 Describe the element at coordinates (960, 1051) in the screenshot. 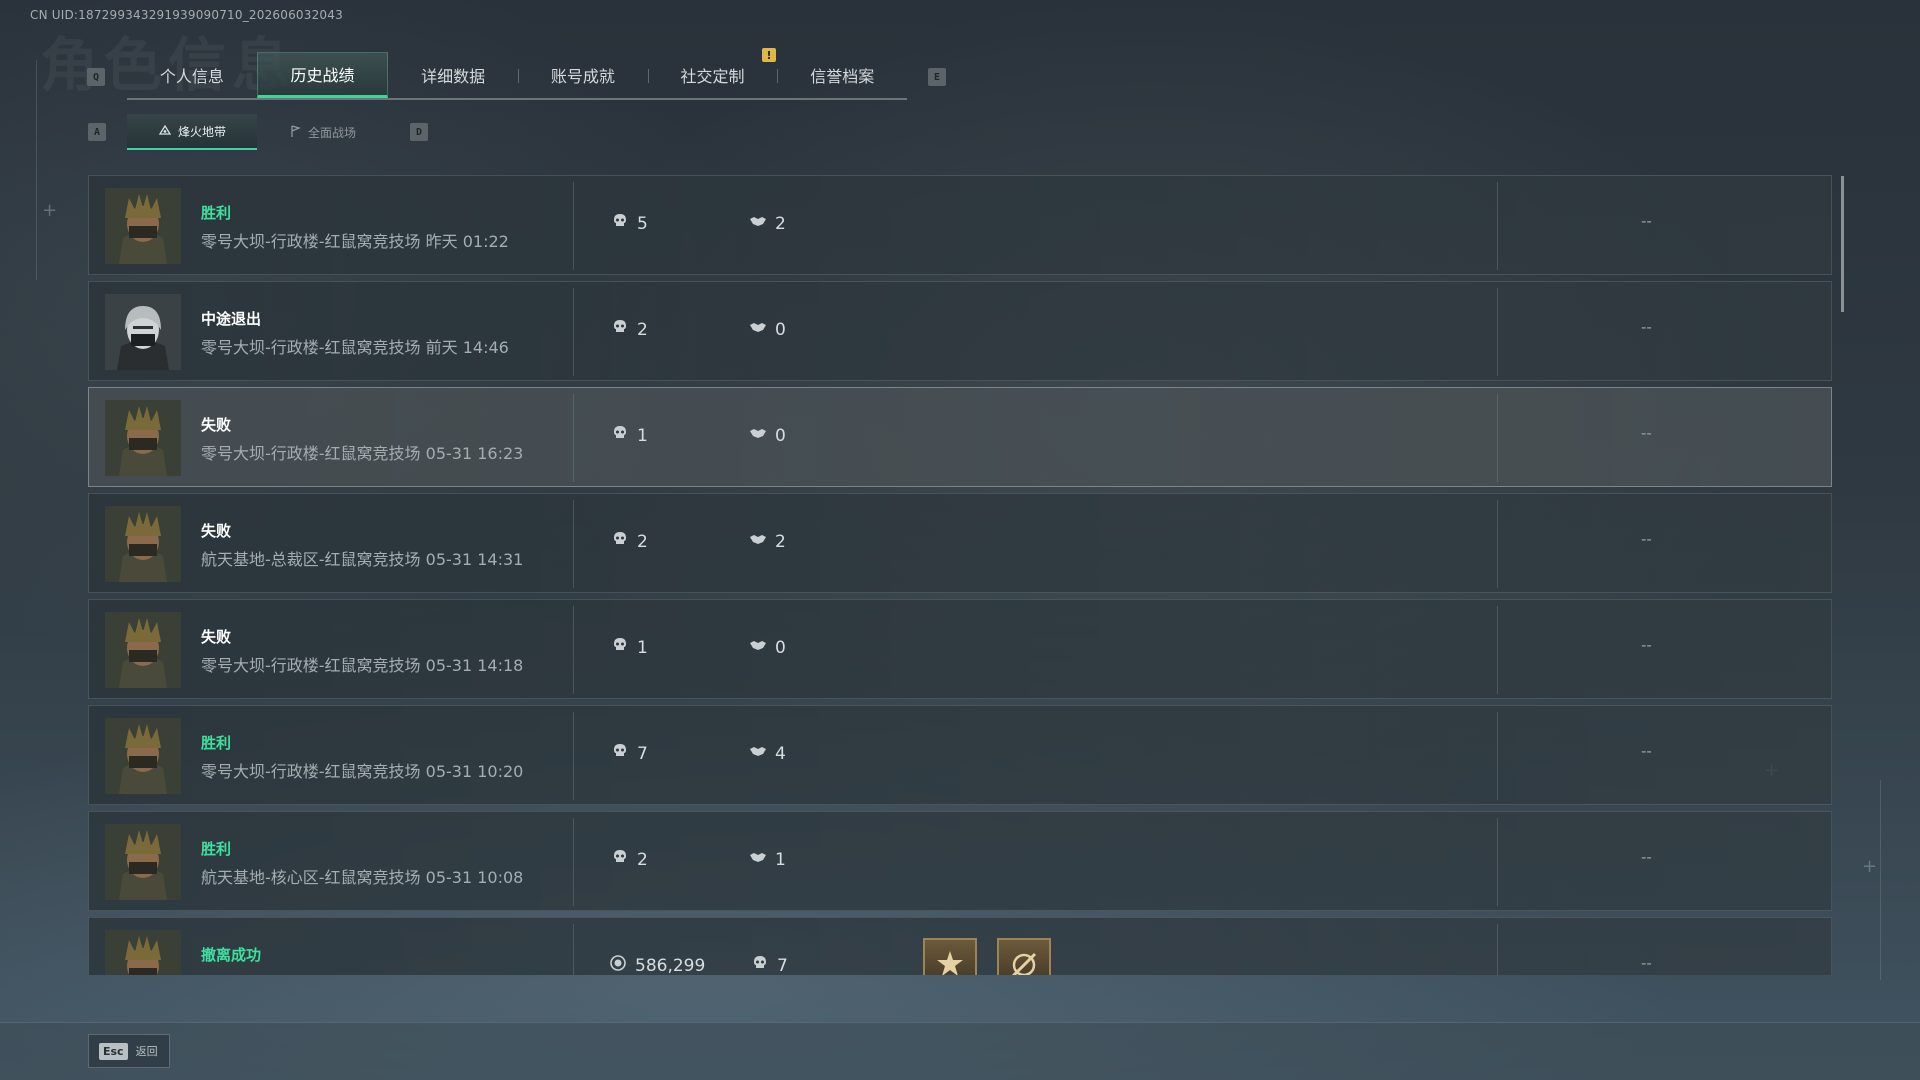

I see `footer-bar` at that location.